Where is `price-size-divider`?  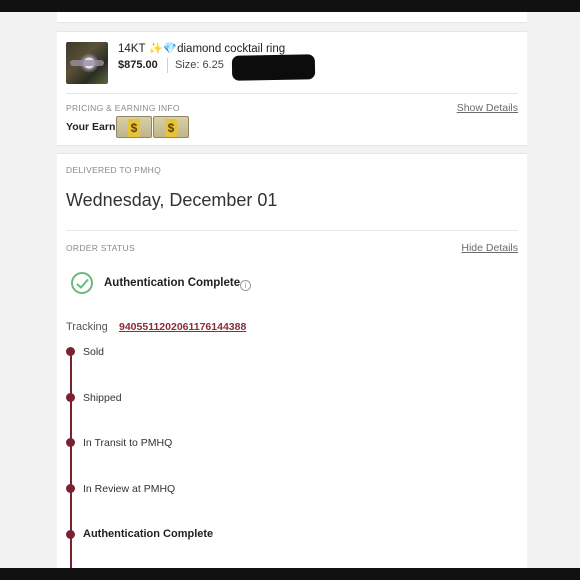 price-size-divider is located at coordinates (167, 65).